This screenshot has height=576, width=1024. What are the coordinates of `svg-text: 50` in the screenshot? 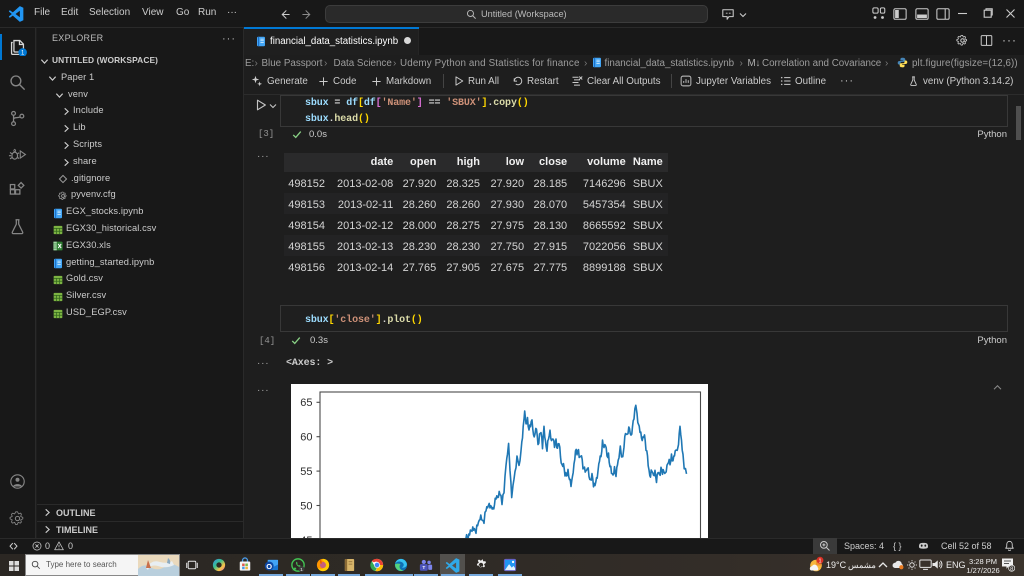 It's located at (306, 506).